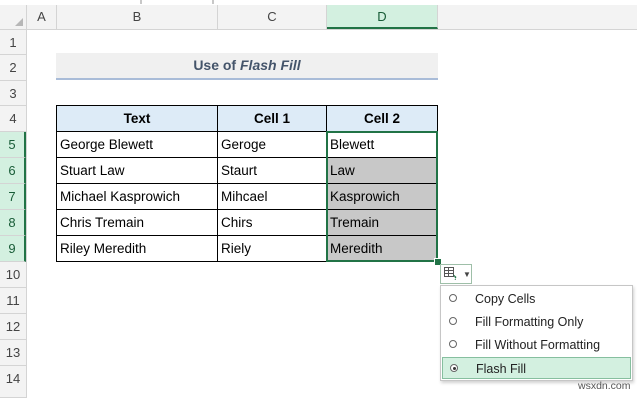 This screenshot has width=637, height=398. Describe the element at coordinates (454, 368) in the screenshot. I see `radio-selected-icon` at that location.